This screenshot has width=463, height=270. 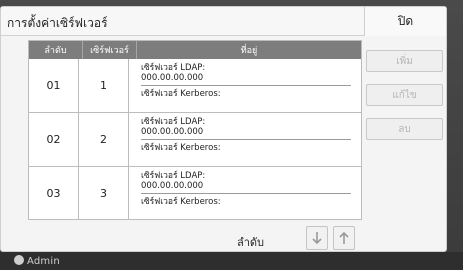 What do you see at coordinates (110, 50) in the screenshot?
I see `header-server: เซิร์ฟเวอร์` at bounding box center [110, 50].